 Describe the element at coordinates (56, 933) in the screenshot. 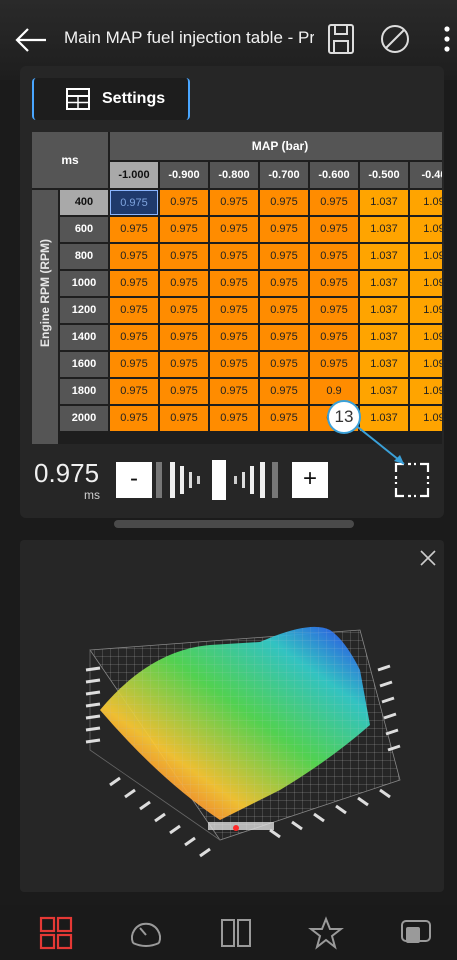

I see `grid-icon` at that location.